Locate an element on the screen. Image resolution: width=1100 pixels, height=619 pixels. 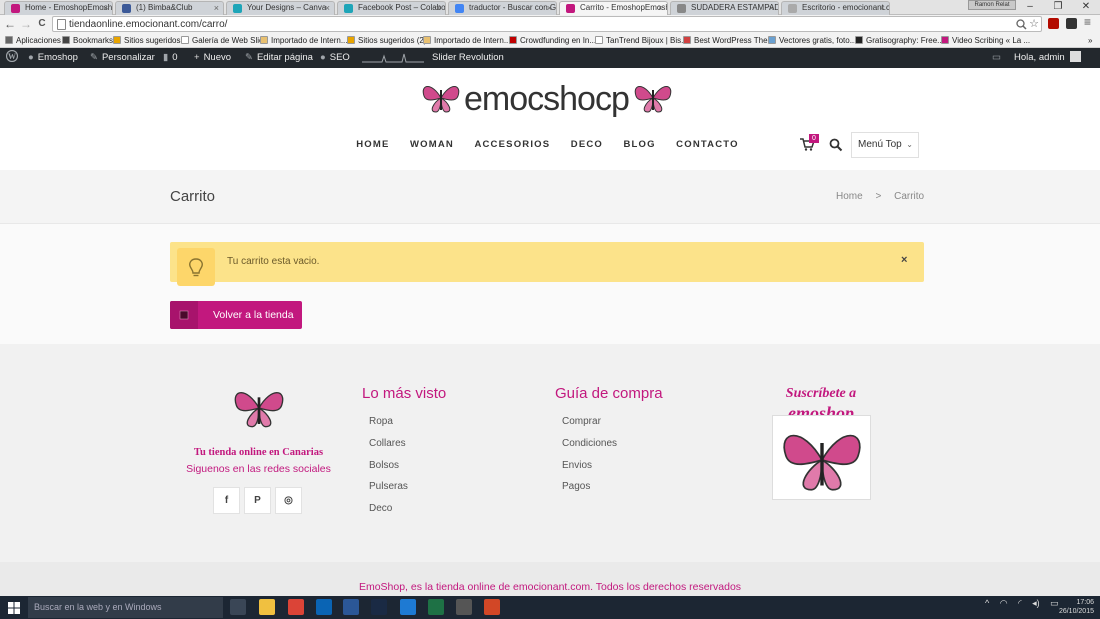
nav-accesorios: ACCESORIOS is located at coordinates (512, 144).